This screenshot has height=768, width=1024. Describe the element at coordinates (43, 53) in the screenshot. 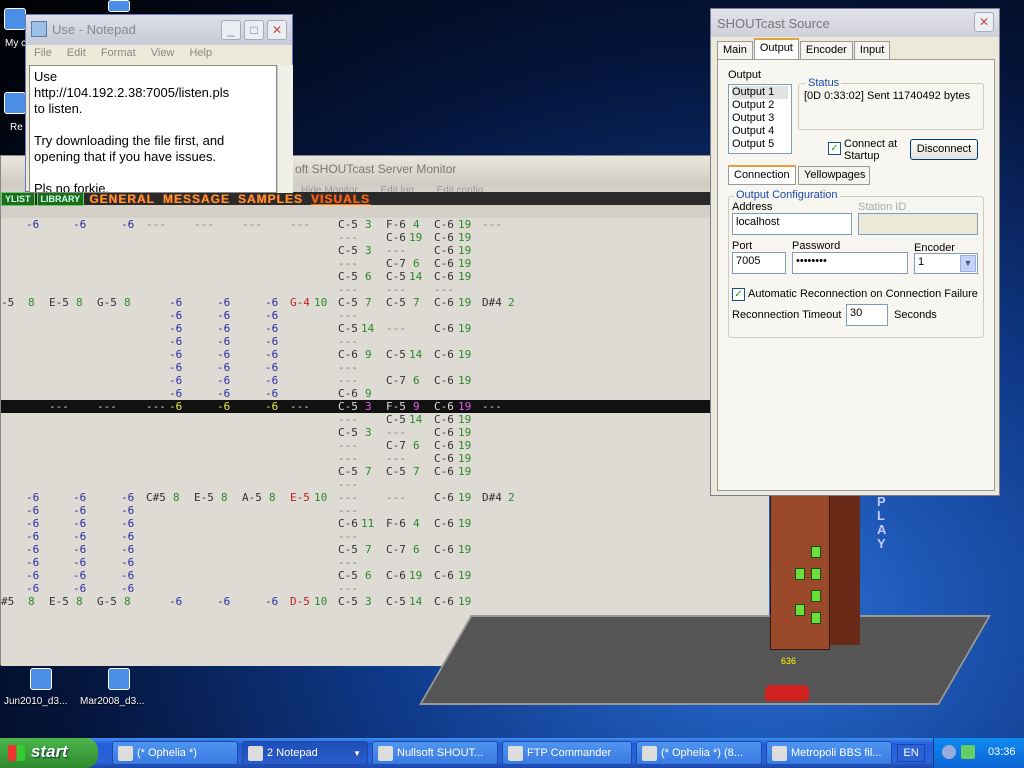

I see `menu-file: File` at that location.